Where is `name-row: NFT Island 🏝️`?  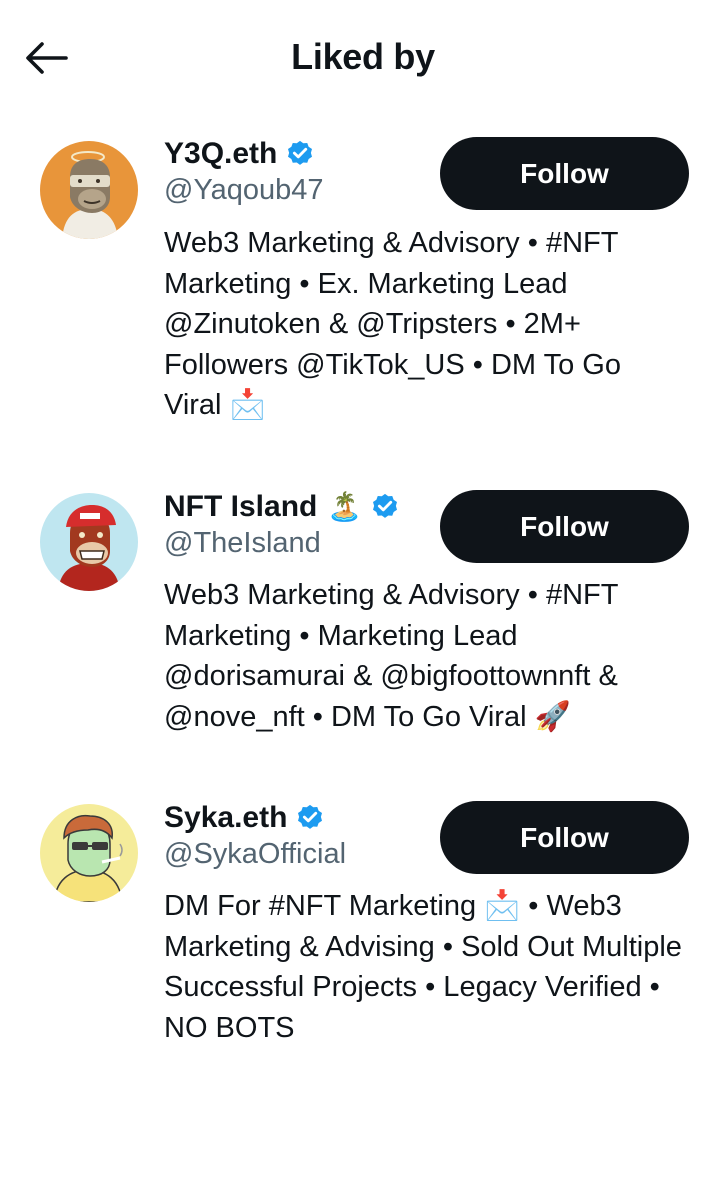
name-row: NFT Island 🏝️ is located at coordinates (282, 507).